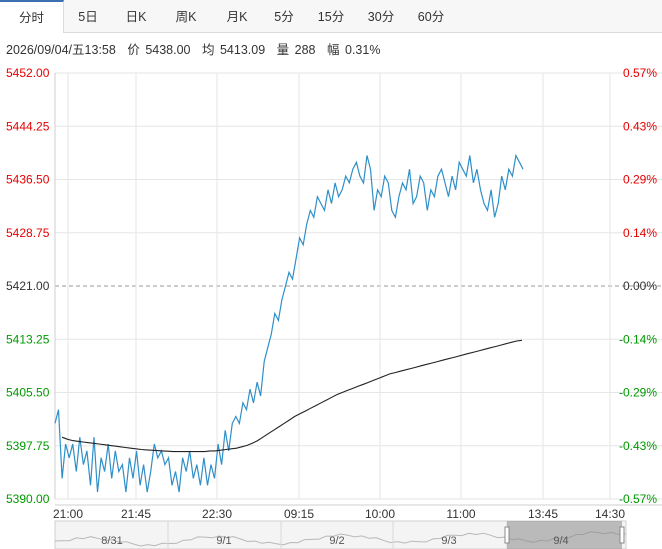 This screenshot has height=549, width=662. What do you see at coordinates (640, 286) in the screenshot?
I see `y-tick-right-4: 0.00%` at bounding box center [640, 286].